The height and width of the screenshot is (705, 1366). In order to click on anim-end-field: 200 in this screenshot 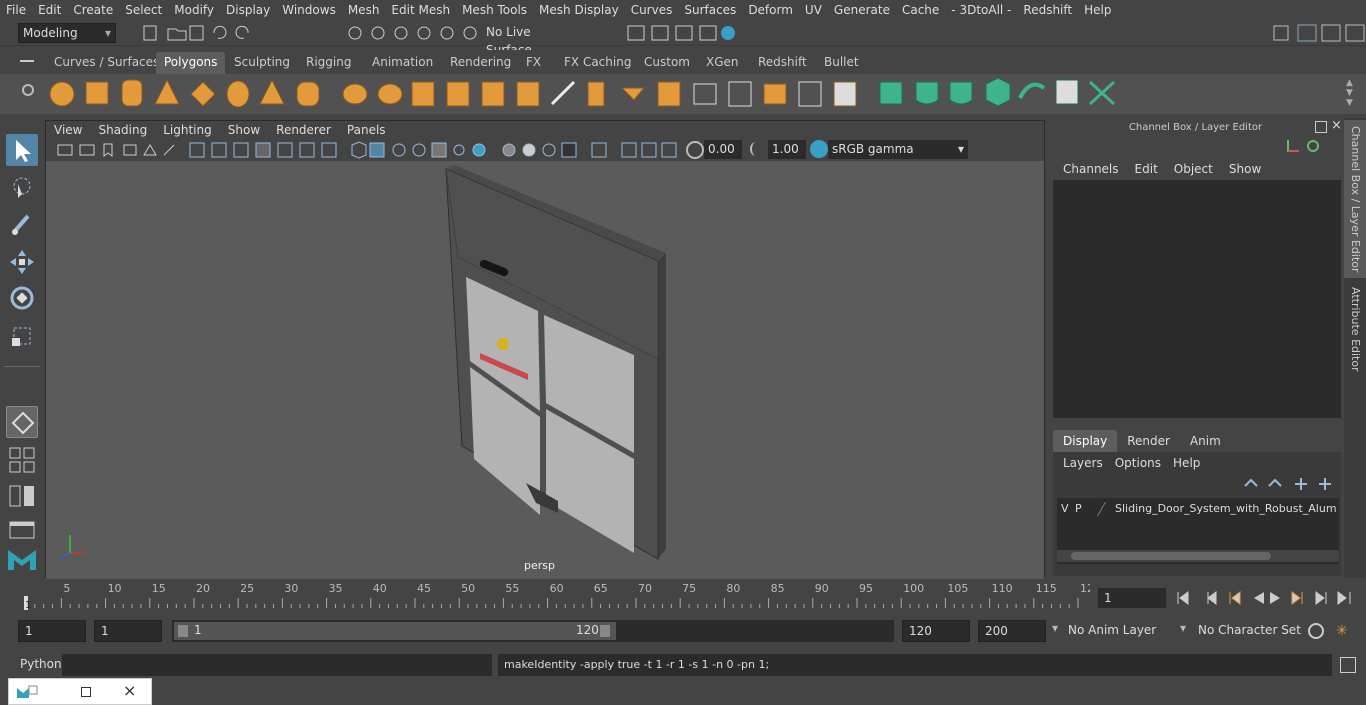, I will do `click(1012, 631)`.